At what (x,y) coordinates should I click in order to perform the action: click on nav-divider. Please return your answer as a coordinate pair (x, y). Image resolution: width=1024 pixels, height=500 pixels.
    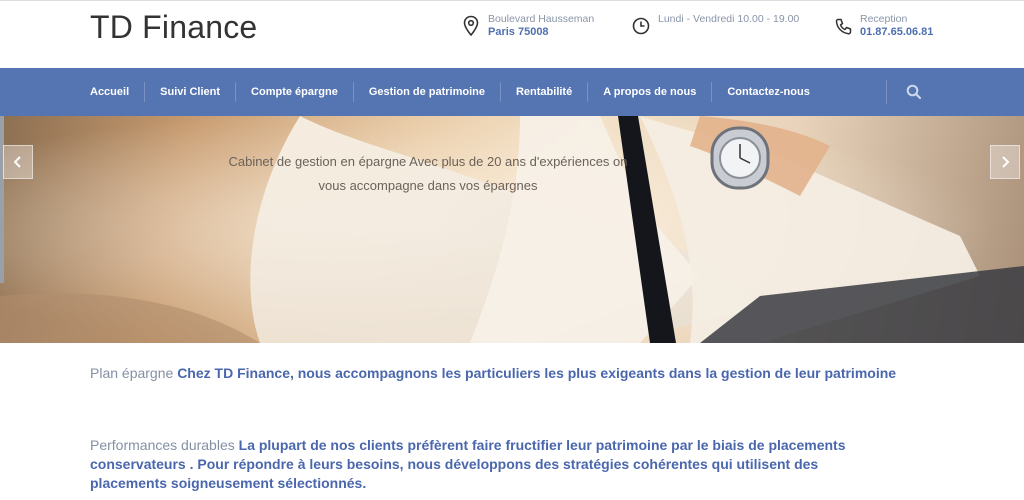
    Looking at the image, I should click on (886, 92).